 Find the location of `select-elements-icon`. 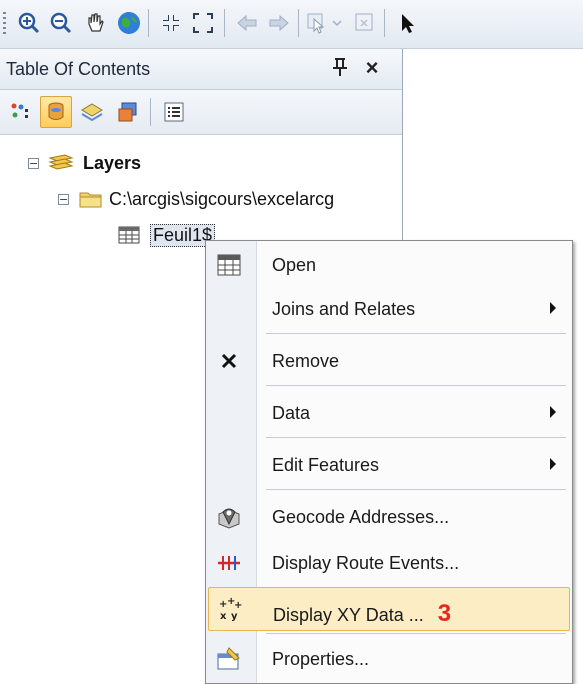

select-elements-icon is located at coordinates (407, 23).